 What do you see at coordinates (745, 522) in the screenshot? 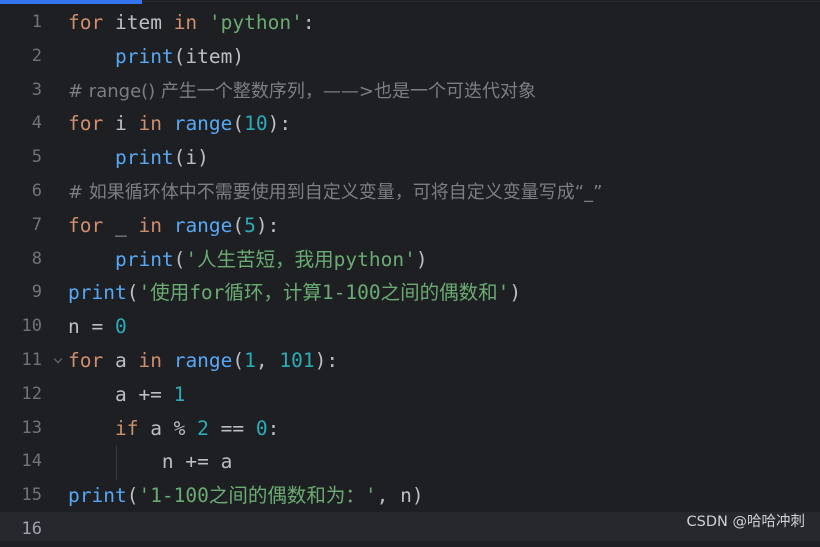
I see `watermark-text: CSDN @哈哈冲刺` at bounding box center [745, 522].